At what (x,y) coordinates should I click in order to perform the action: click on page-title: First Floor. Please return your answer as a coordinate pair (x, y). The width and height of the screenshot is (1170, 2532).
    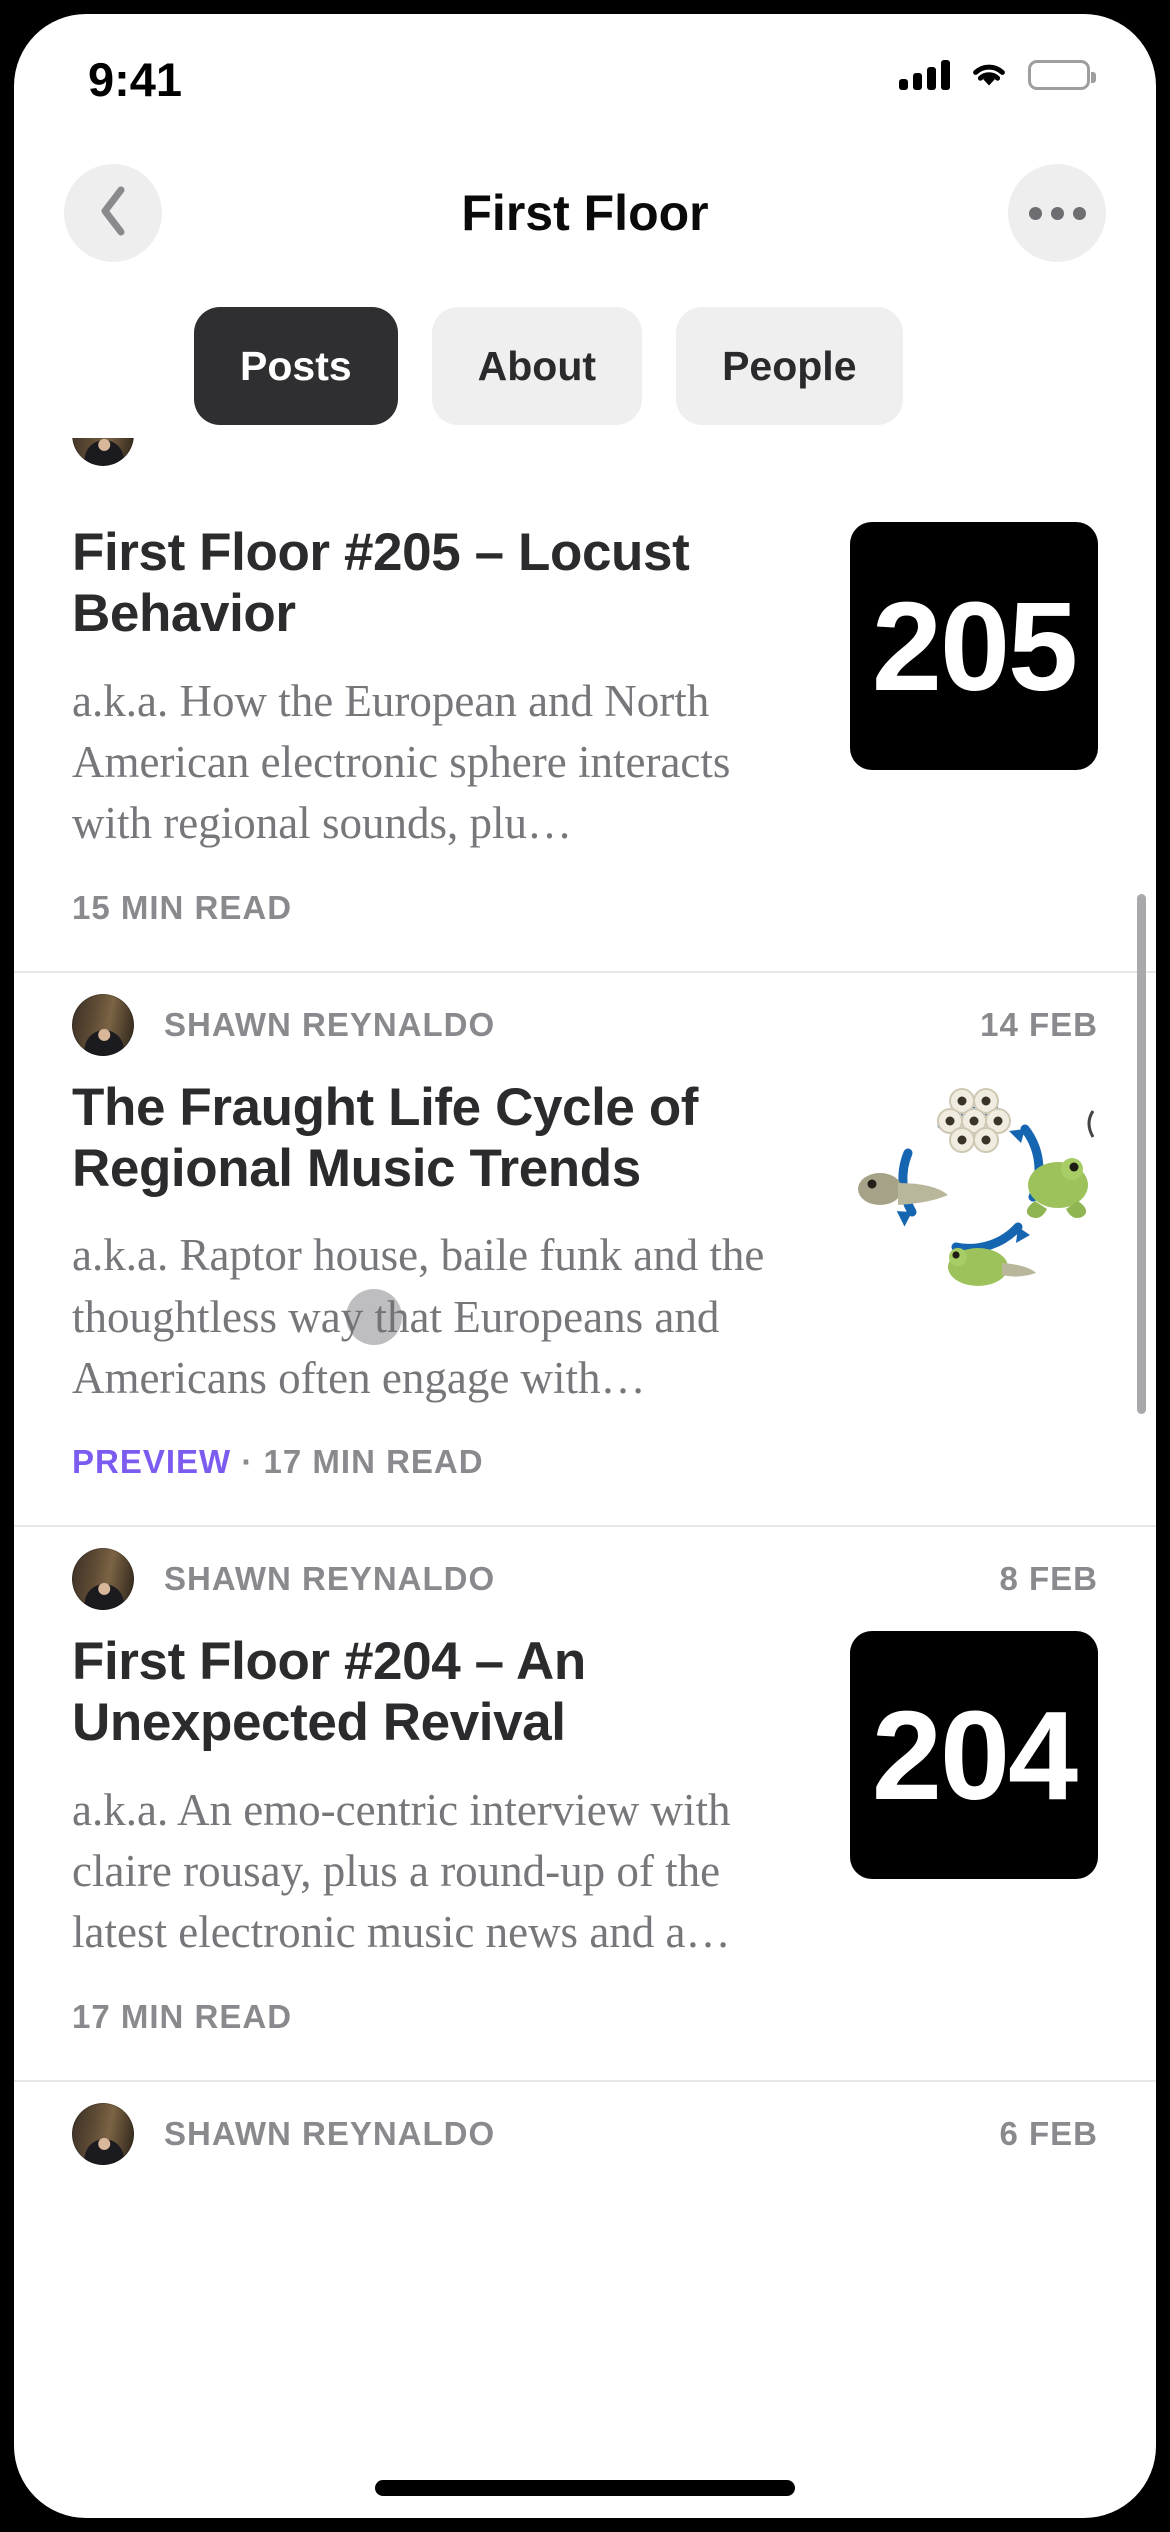
    Looking at the image, I should click on (585, 213).